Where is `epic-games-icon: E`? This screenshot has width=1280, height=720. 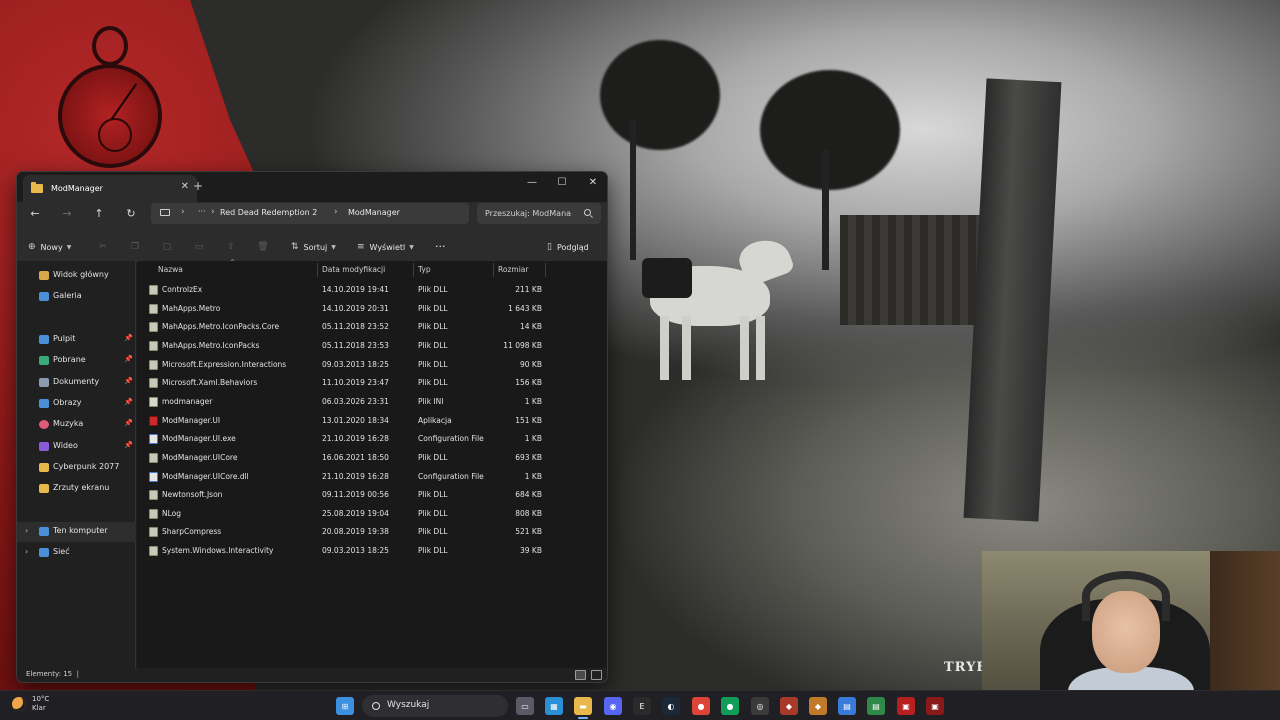 epic-games-icon: E is located at coordinates (642, 706).